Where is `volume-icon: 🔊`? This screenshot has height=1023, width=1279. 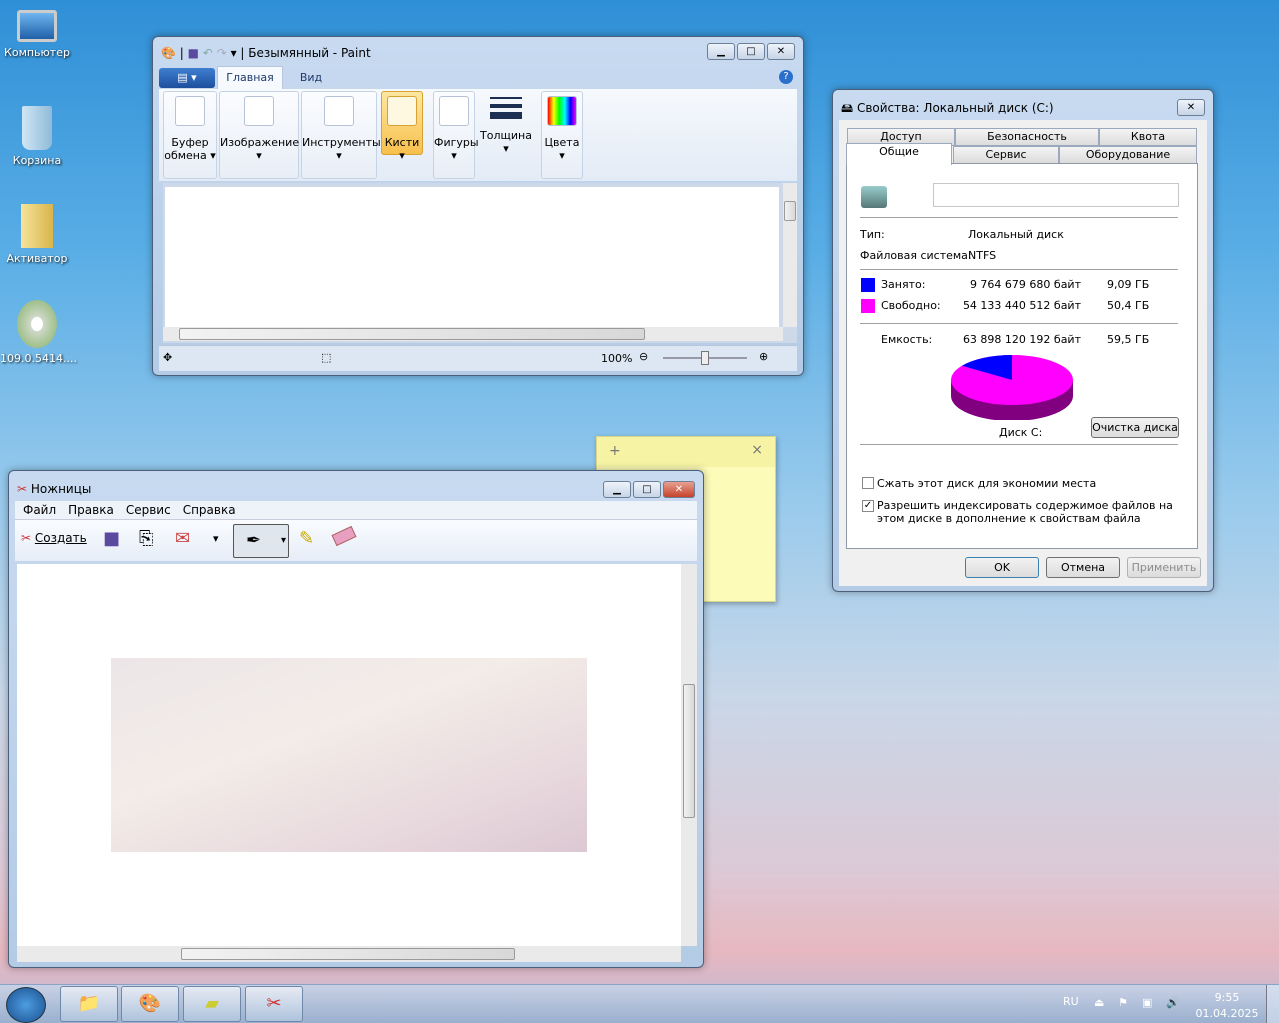 volume-icon: 🔊 is located at coordinates (1173, 1002).